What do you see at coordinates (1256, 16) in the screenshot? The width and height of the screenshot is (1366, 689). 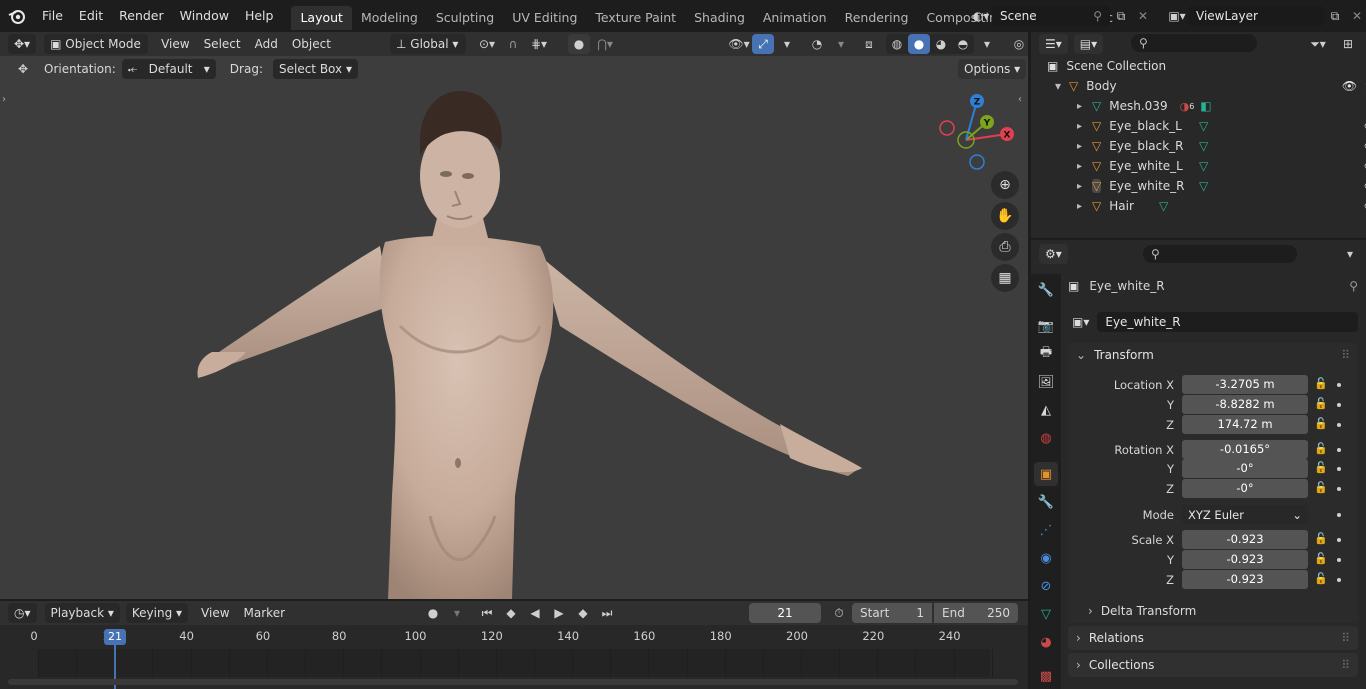 I see `viewlayer-name-field: ViewLayer` at bounding box center [1256, 16].